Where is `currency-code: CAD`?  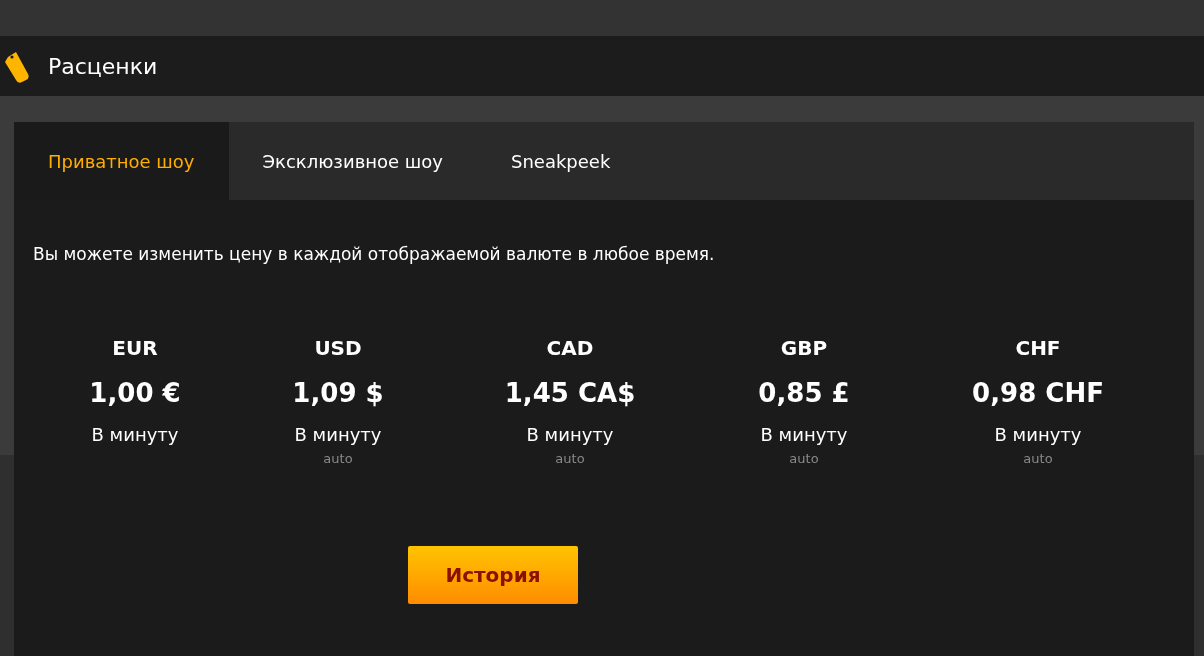 currency-code: CAD is located at coordinates (570, 349).